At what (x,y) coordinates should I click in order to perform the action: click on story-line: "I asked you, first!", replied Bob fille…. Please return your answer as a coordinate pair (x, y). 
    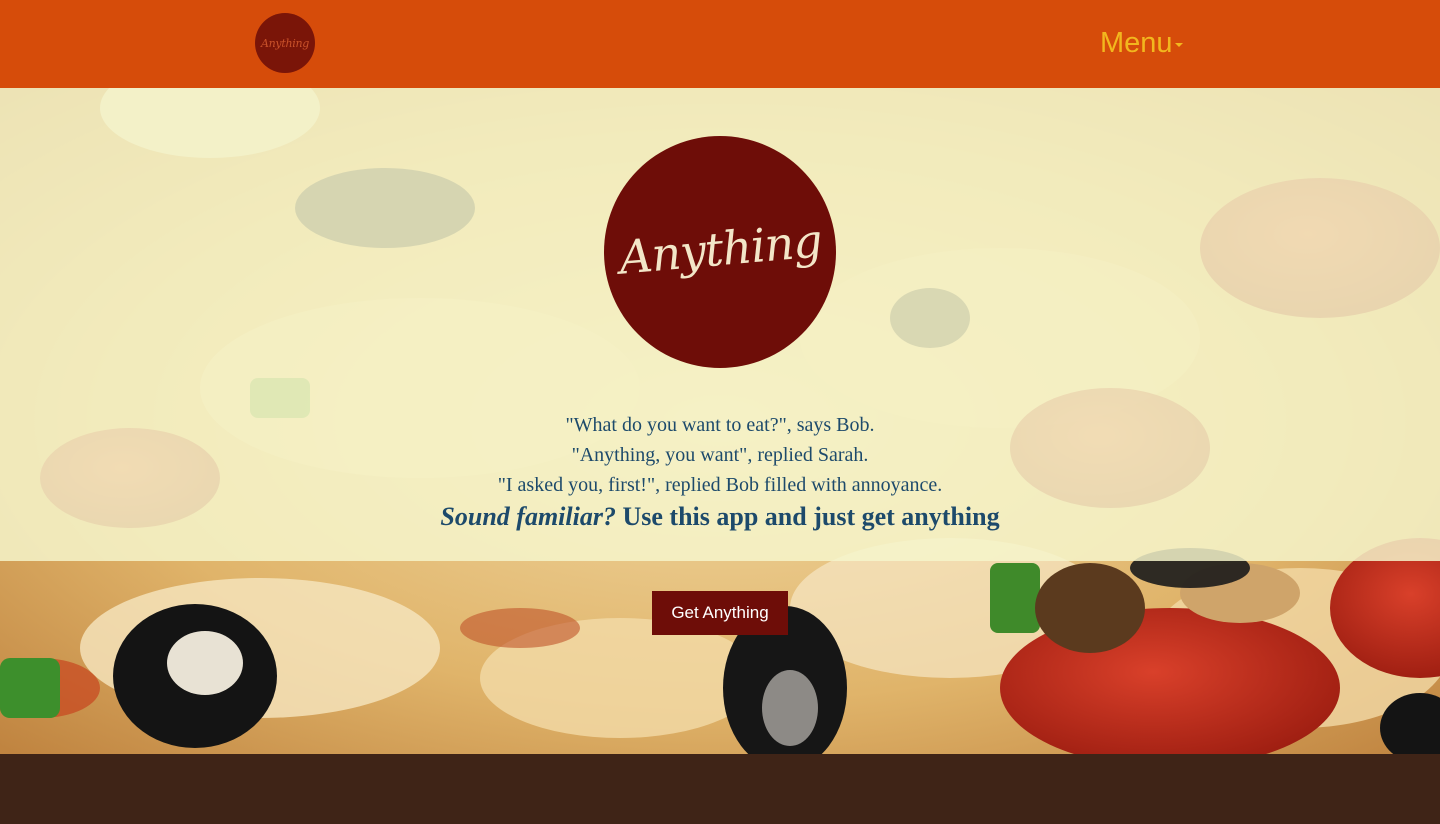
    Looking at the image, I should click on (720, 485).